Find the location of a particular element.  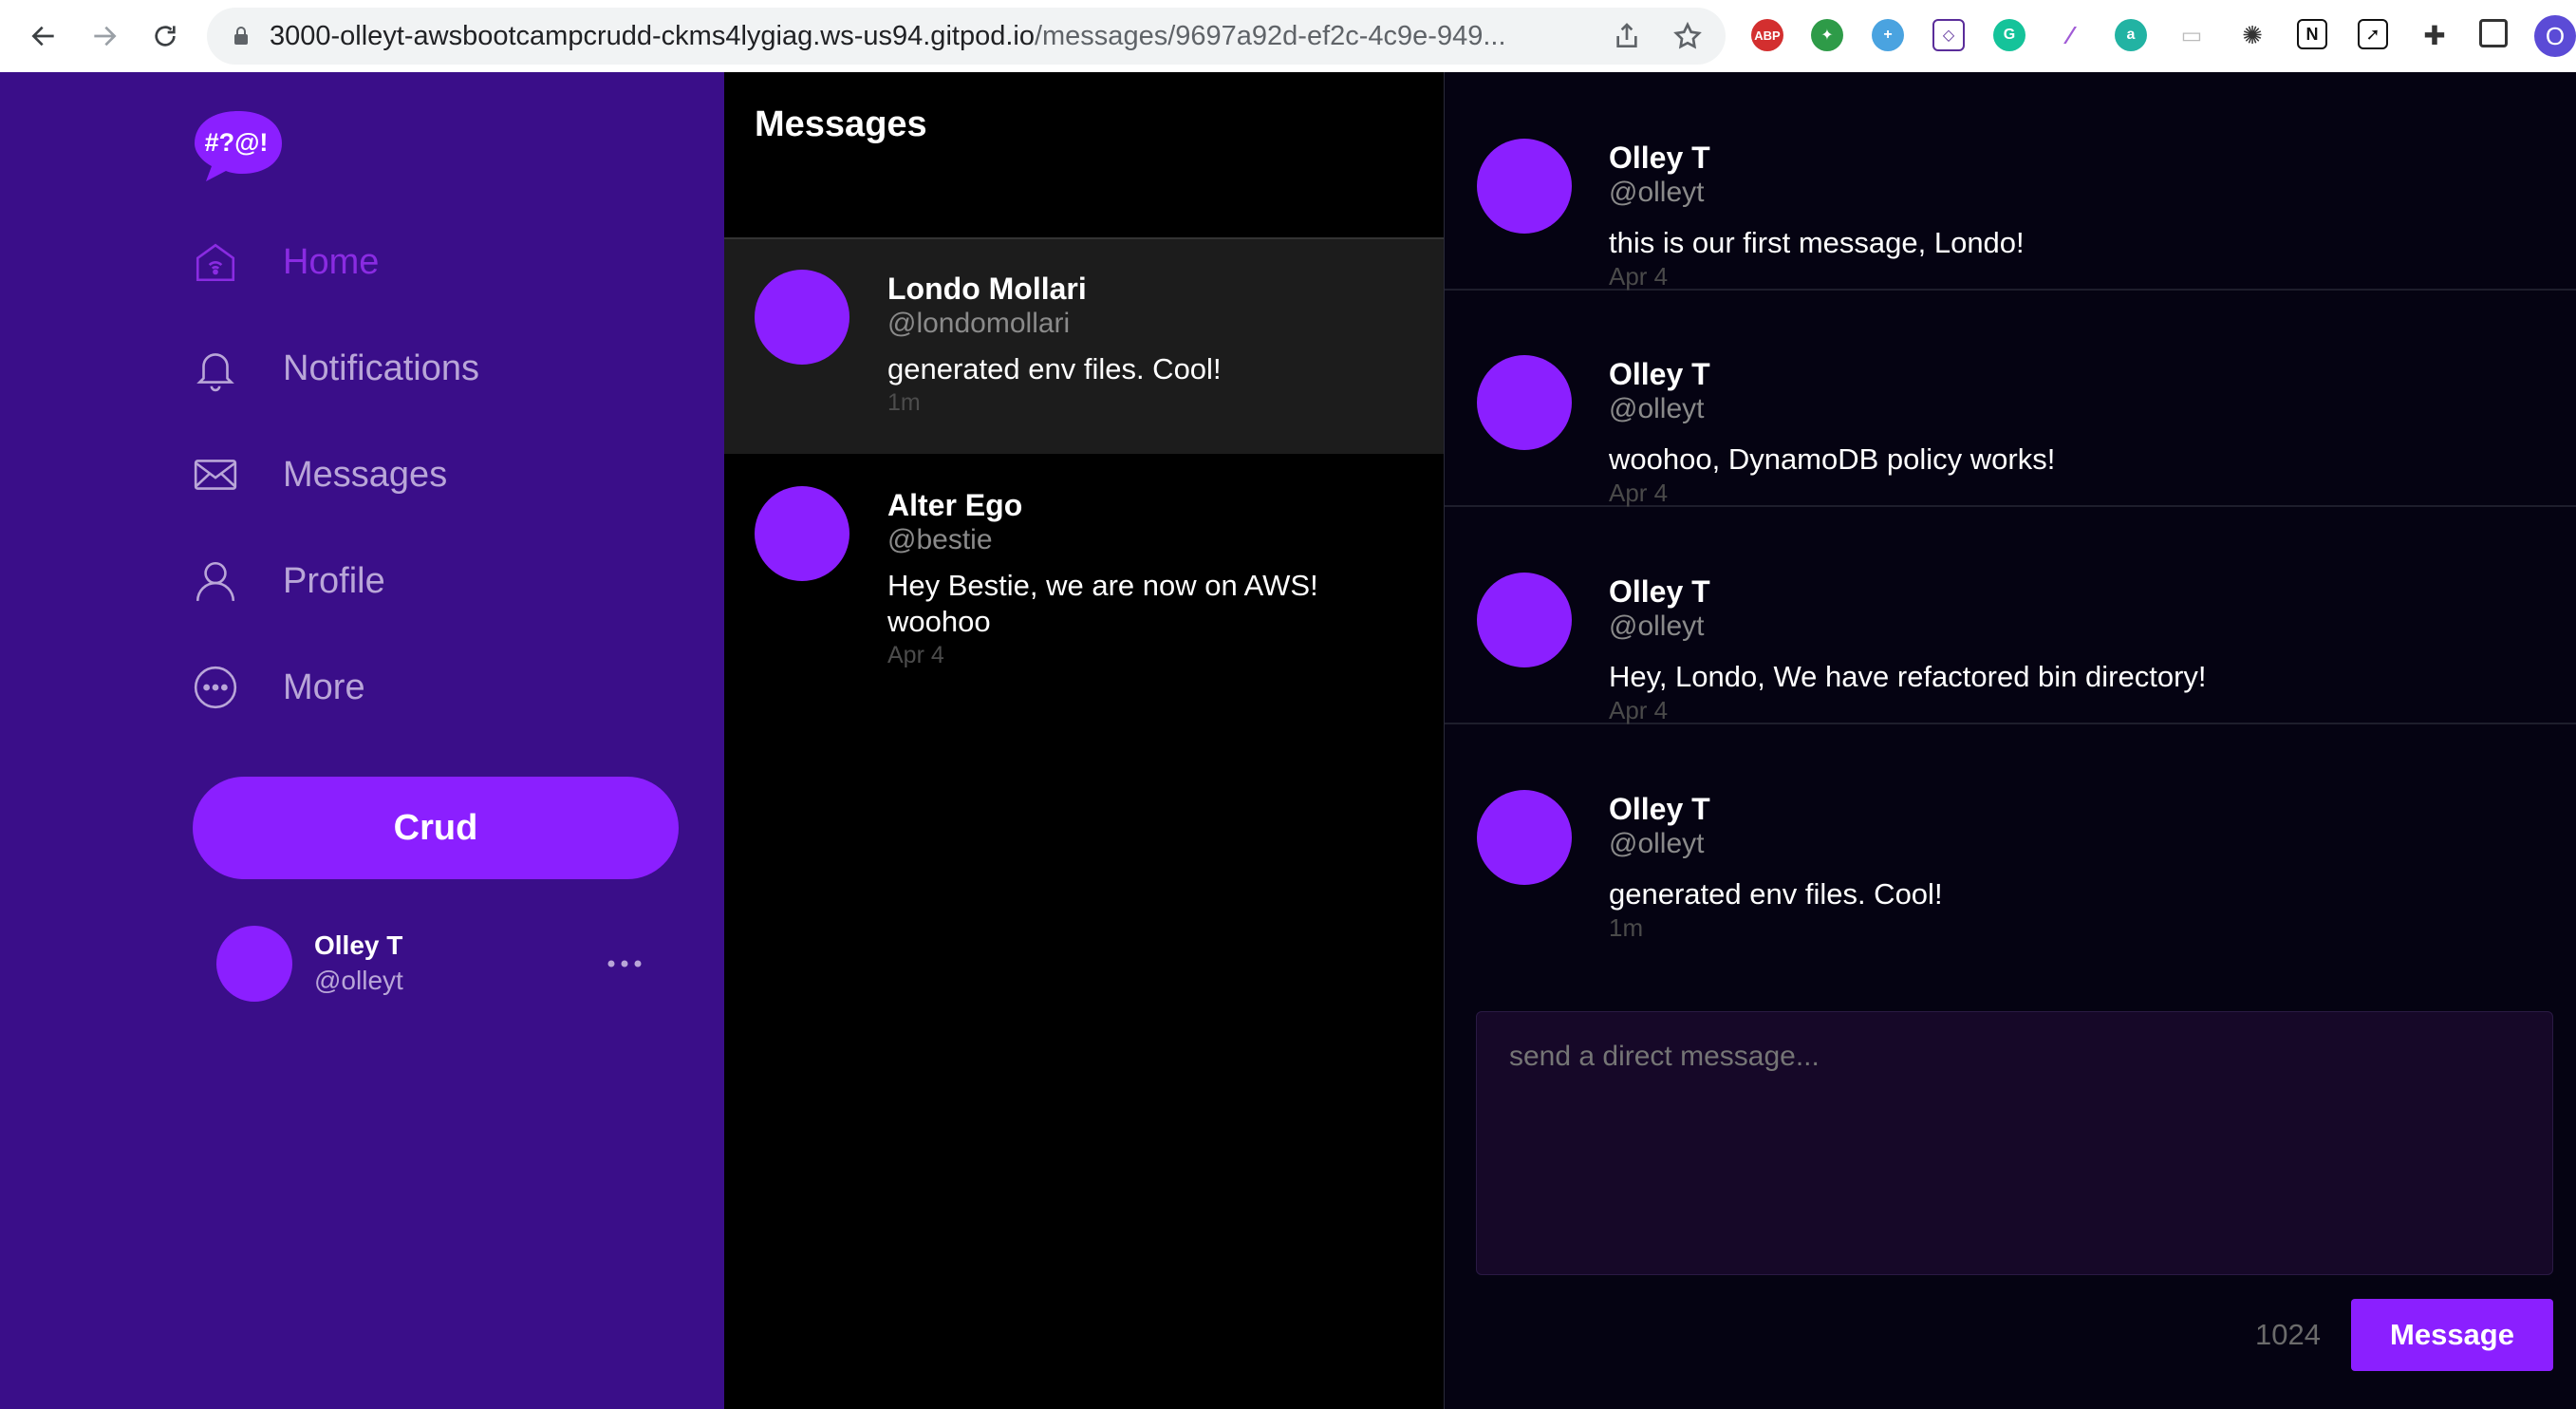

pen-extension-icon: ⁄ is located at coordinates (2070, 35).